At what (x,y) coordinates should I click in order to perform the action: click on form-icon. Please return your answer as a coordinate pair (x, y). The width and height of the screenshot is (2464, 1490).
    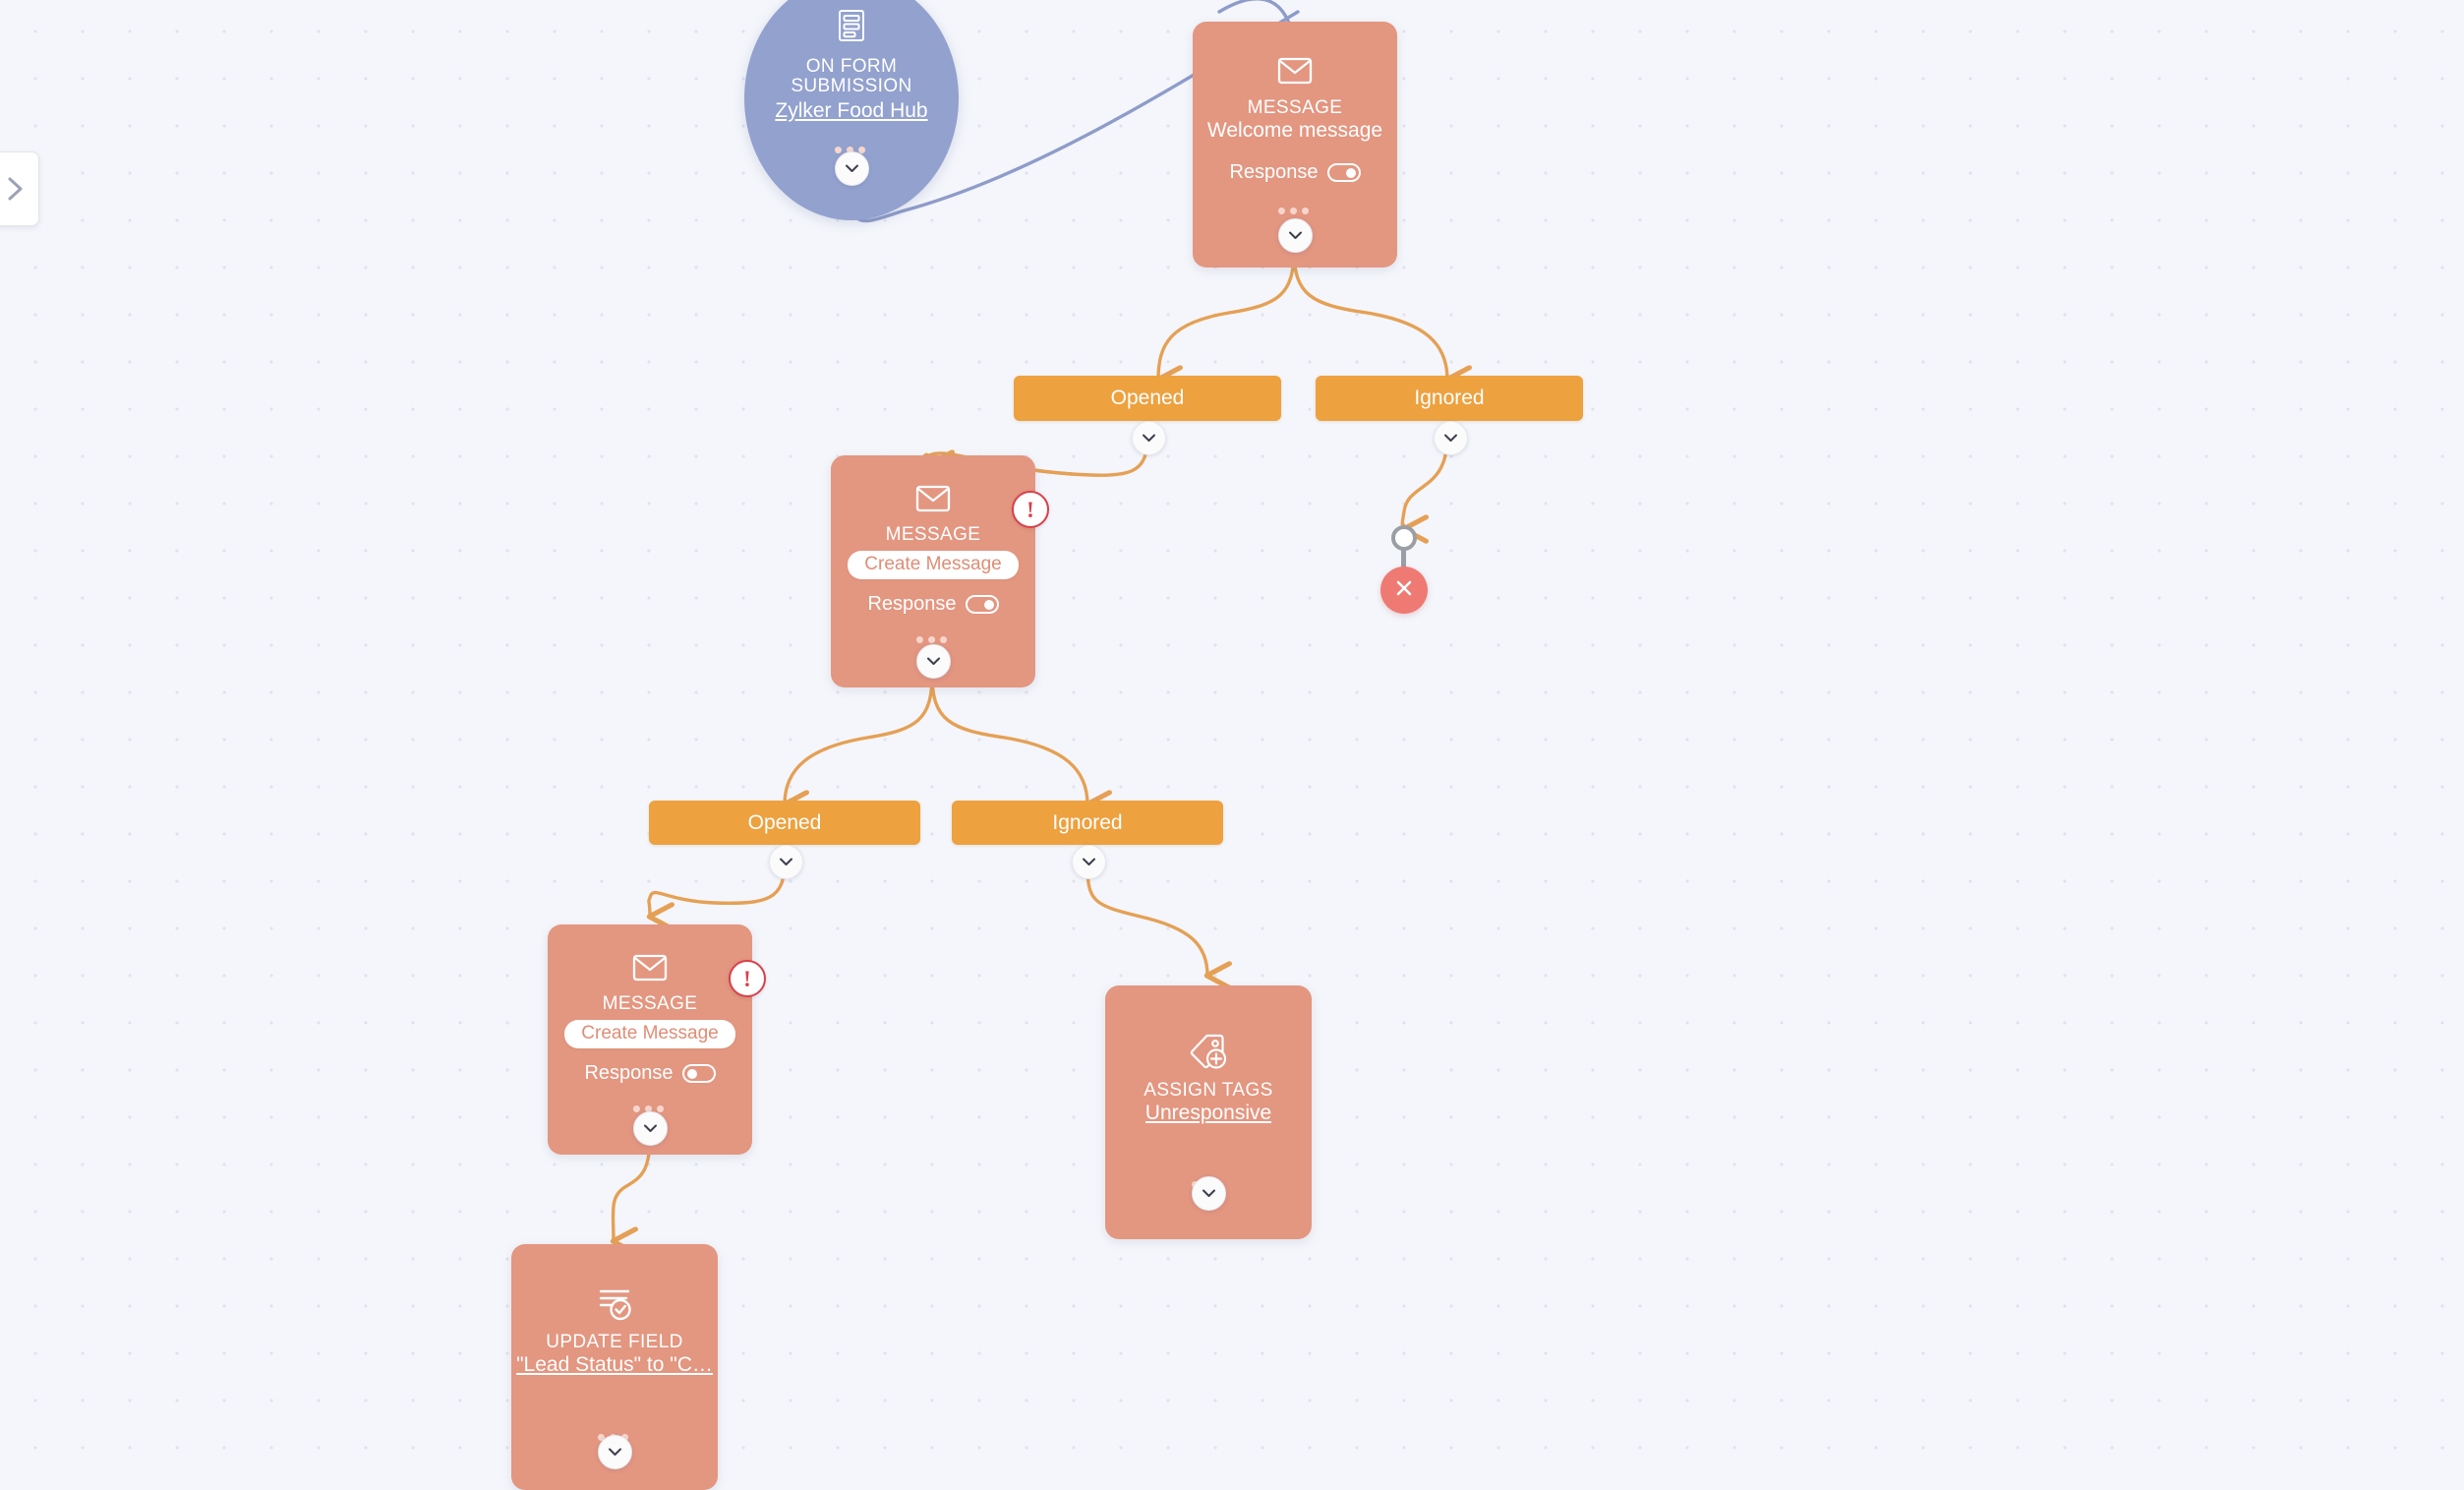
    Looking at the image, I should click on (851, 28).